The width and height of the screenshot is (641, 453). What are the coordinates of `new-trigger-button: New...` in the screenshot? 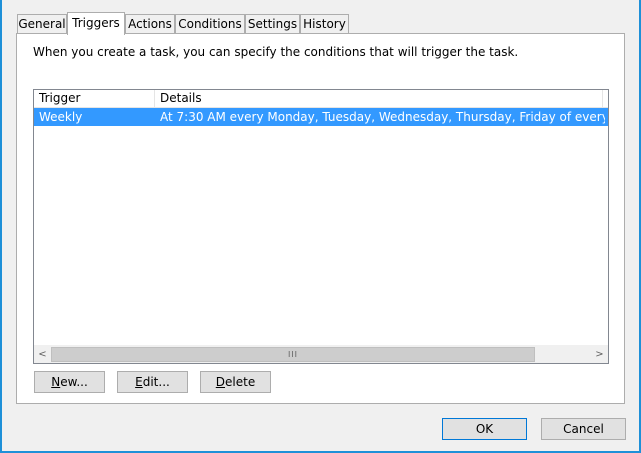 It's located at (69, 382).